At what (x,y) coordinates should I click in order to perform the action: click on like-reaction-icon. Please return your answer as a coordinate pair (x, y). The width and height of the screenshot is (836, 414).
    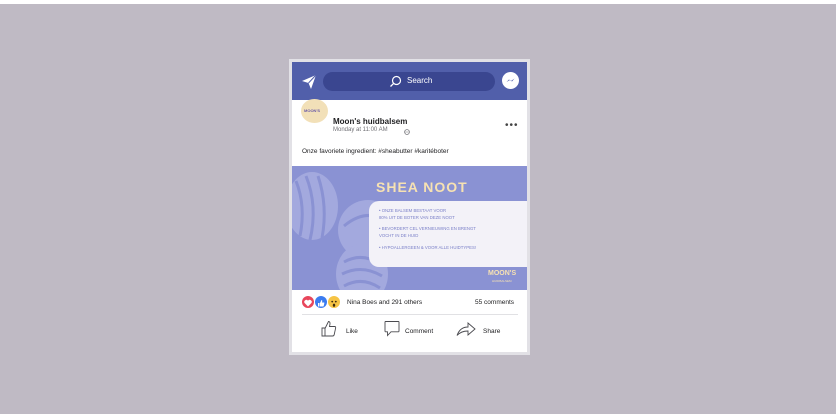
    Looking at the image, I should click on (321, 302).